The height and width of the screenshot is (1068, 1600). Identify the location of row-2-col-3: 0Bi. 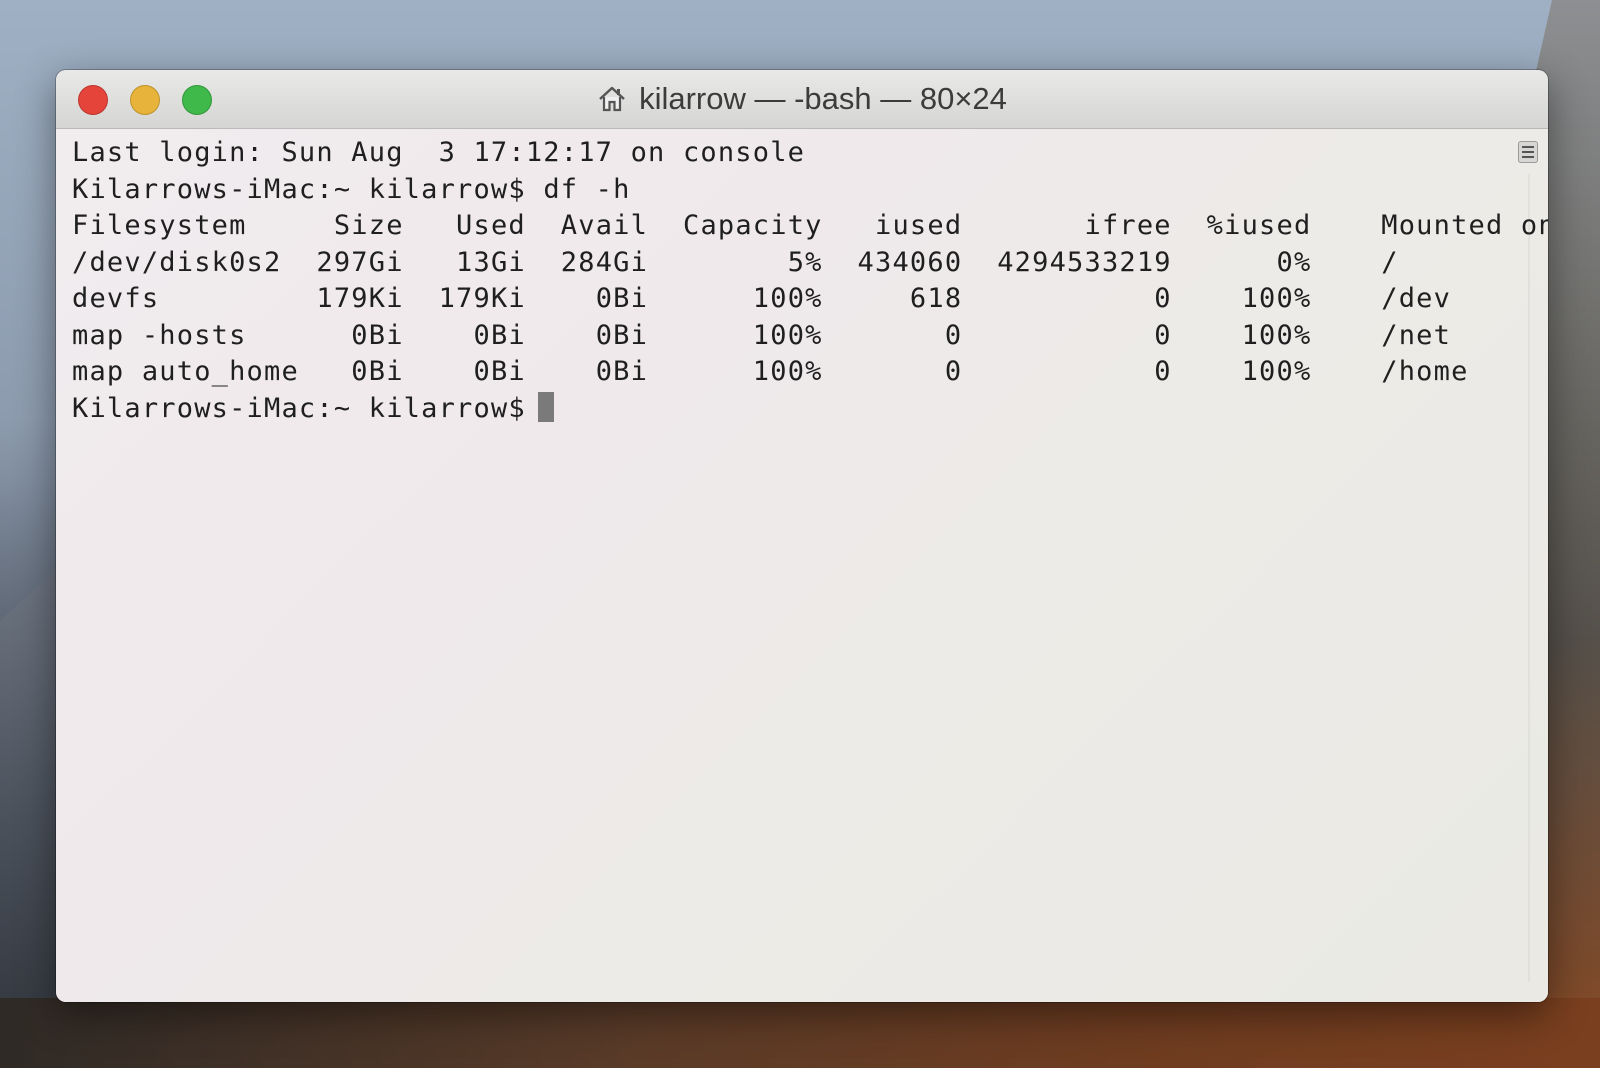
(587, 335).